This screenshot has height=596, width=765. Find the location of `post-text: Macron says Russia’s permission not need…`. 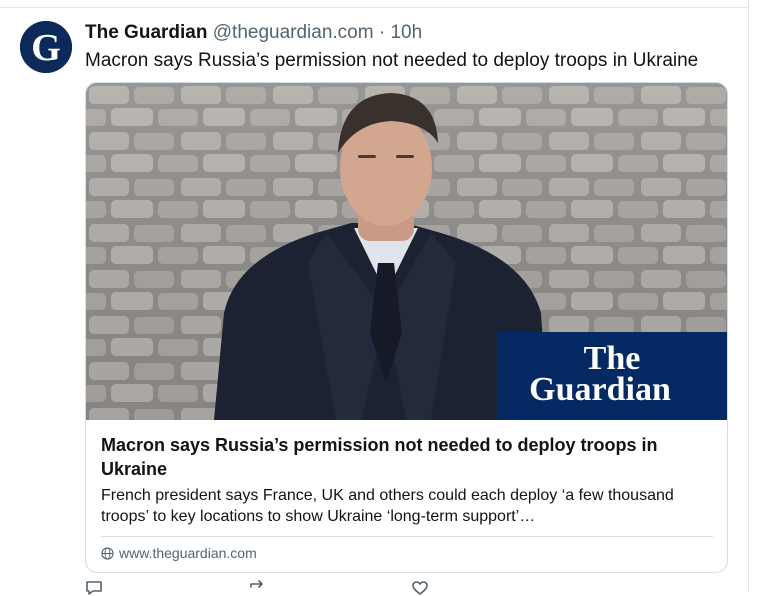

post-text: Macron says Russia’s permission not need… is located at coordinates (392, 60).